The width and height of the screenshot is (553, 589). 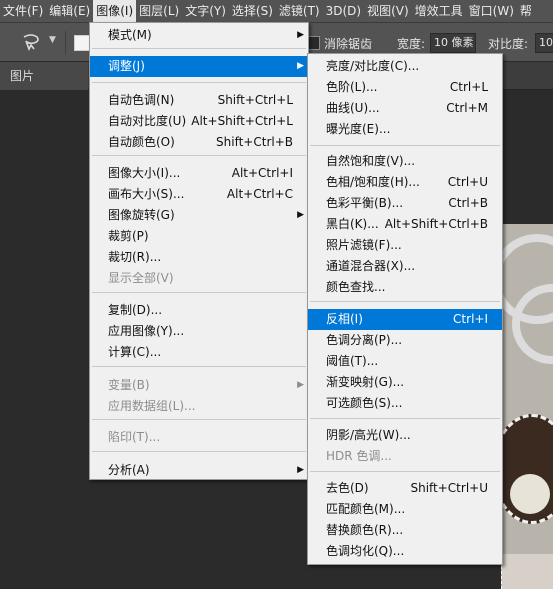 What do you see at coordinates (199, 236) in the screenshot?
I see `menu-item: 裁剪(P)` at bounding box center [199, 236].